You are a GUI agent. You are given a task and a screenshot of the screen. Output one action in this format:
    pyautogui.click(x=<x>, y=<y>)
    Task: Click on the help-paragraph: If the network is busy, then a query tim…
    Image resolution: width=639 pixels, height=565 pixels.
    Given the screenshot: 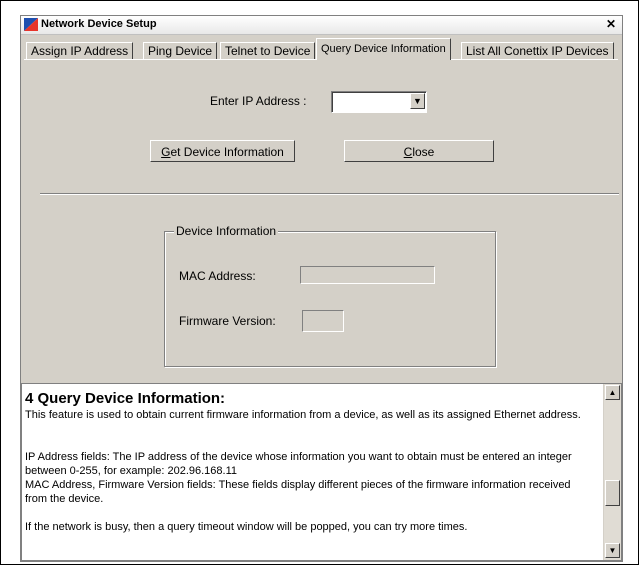 What is the action you would take?
    pyautogui.click(x=246, y=527)
    